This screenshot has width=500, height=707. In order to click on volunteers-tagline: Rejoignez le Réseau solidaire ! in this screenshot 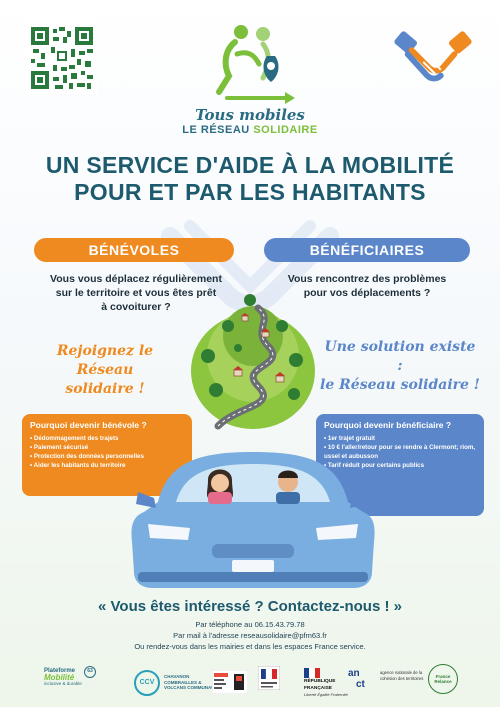, I will do `click(105, 370)`.